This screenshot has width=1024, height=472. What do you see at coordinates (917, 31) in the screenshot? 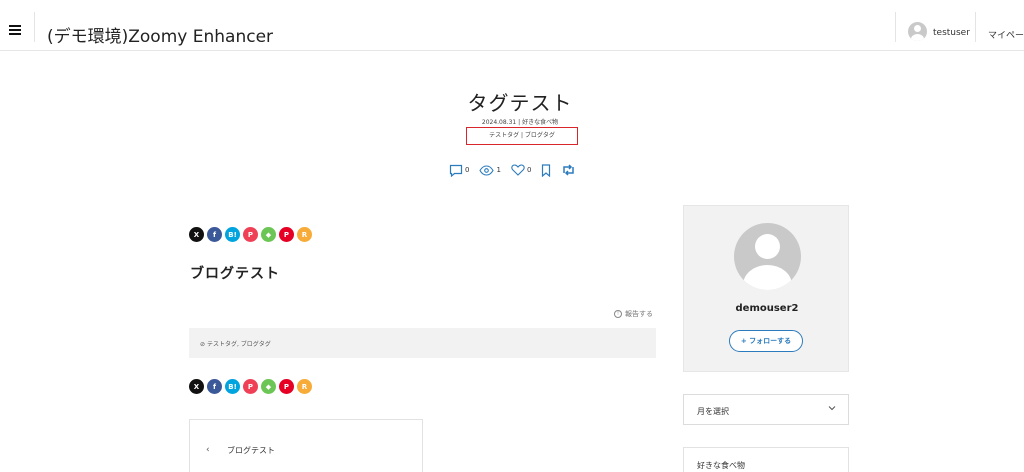
I see `user-avatar-icon` at bounding box center [917, 31].